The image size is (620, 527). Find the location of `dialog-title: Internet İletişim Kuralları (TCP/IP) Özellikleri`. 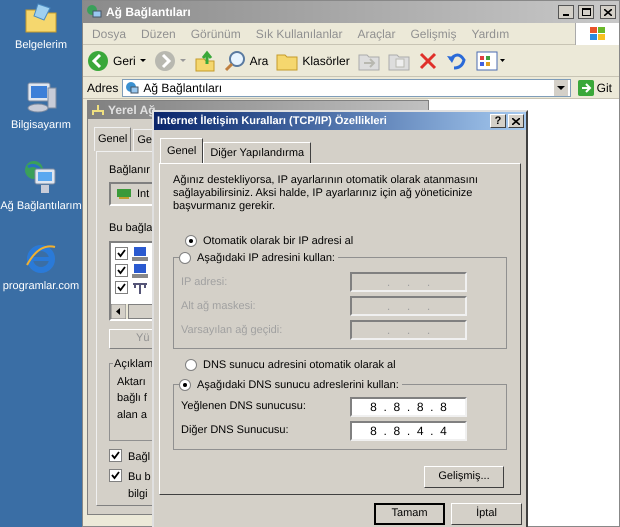

dialog-title: Internet İletişim Kuralları (TCP/IP) Özellikleri is located at coordinates (272, 121).